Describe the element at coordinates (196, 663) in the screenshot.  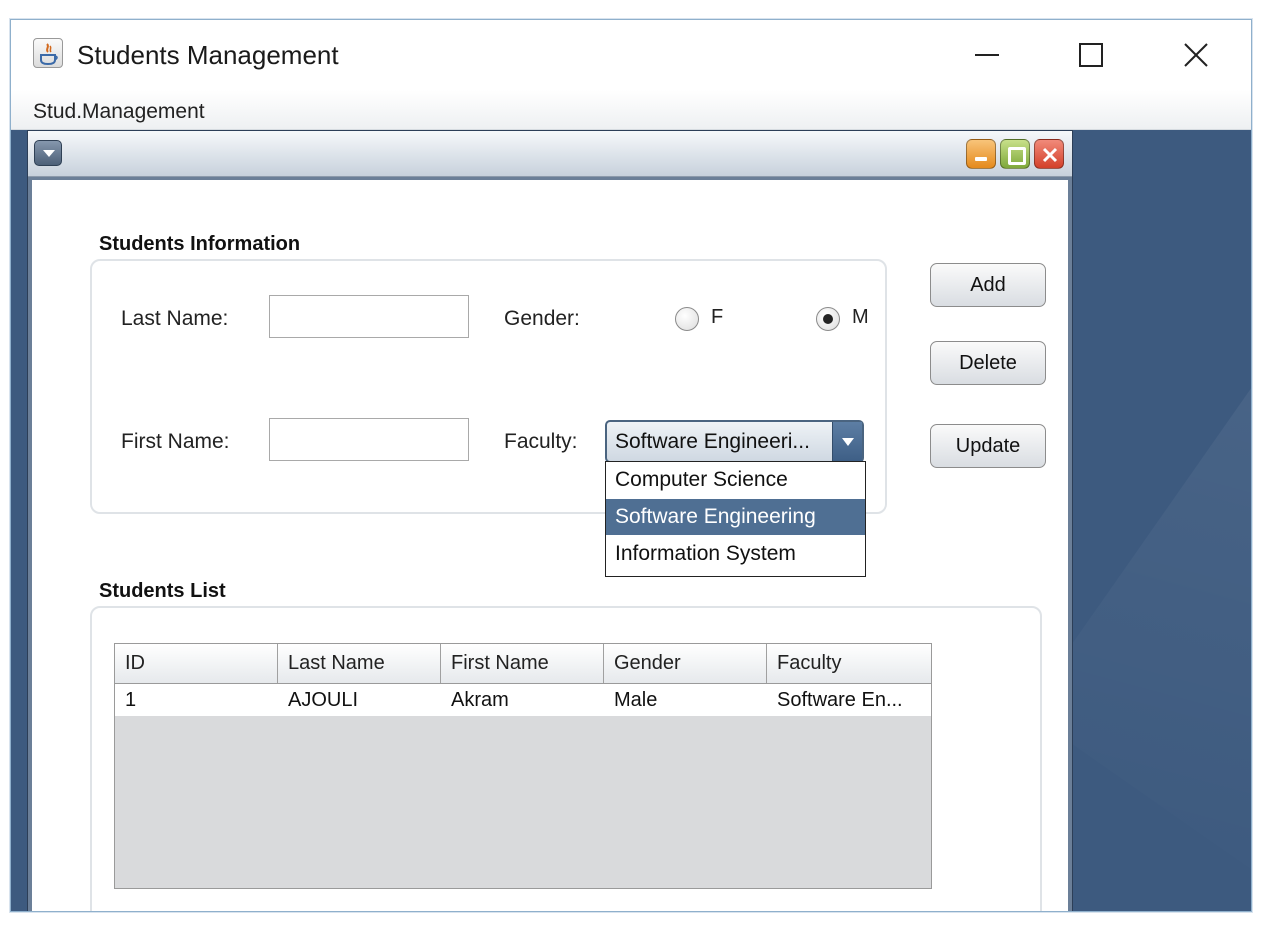
I see `column-header-id: ID` at that location.